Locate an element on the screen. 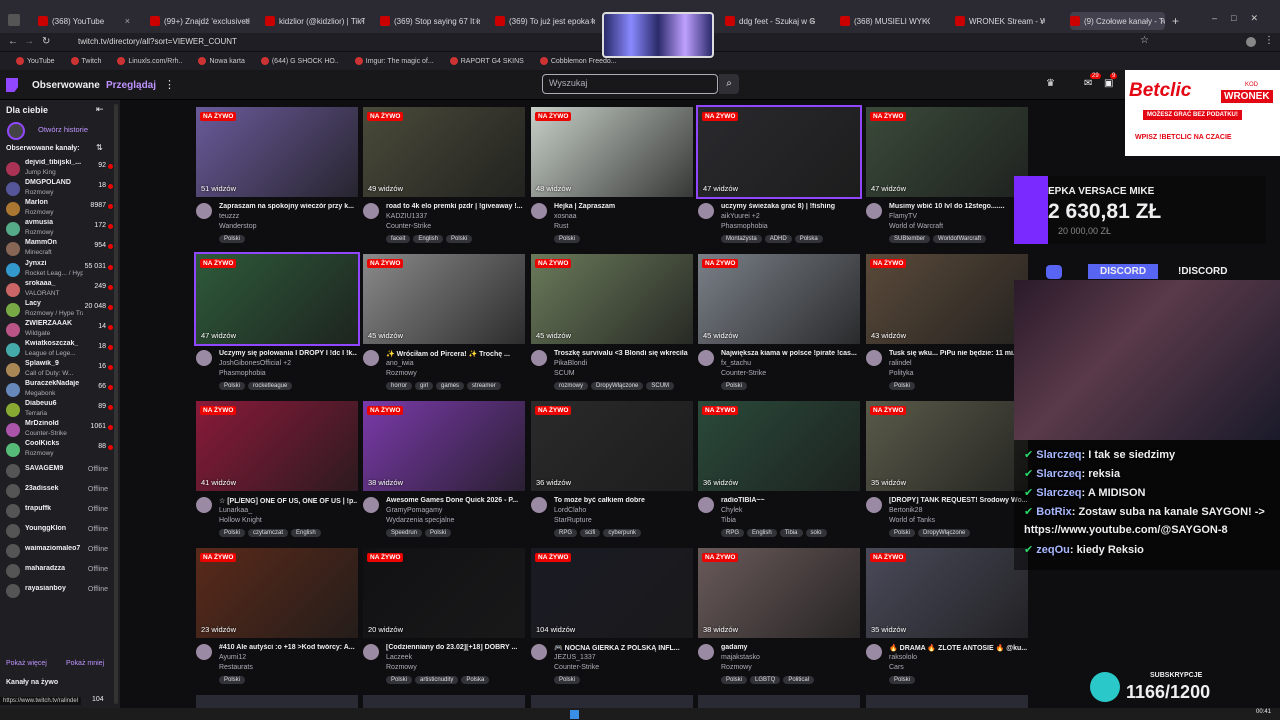 This screenshot has height=720, width=1280. sidebar-channel: Marlon Rozmowy 8987 is located at coordinates (60, 209).